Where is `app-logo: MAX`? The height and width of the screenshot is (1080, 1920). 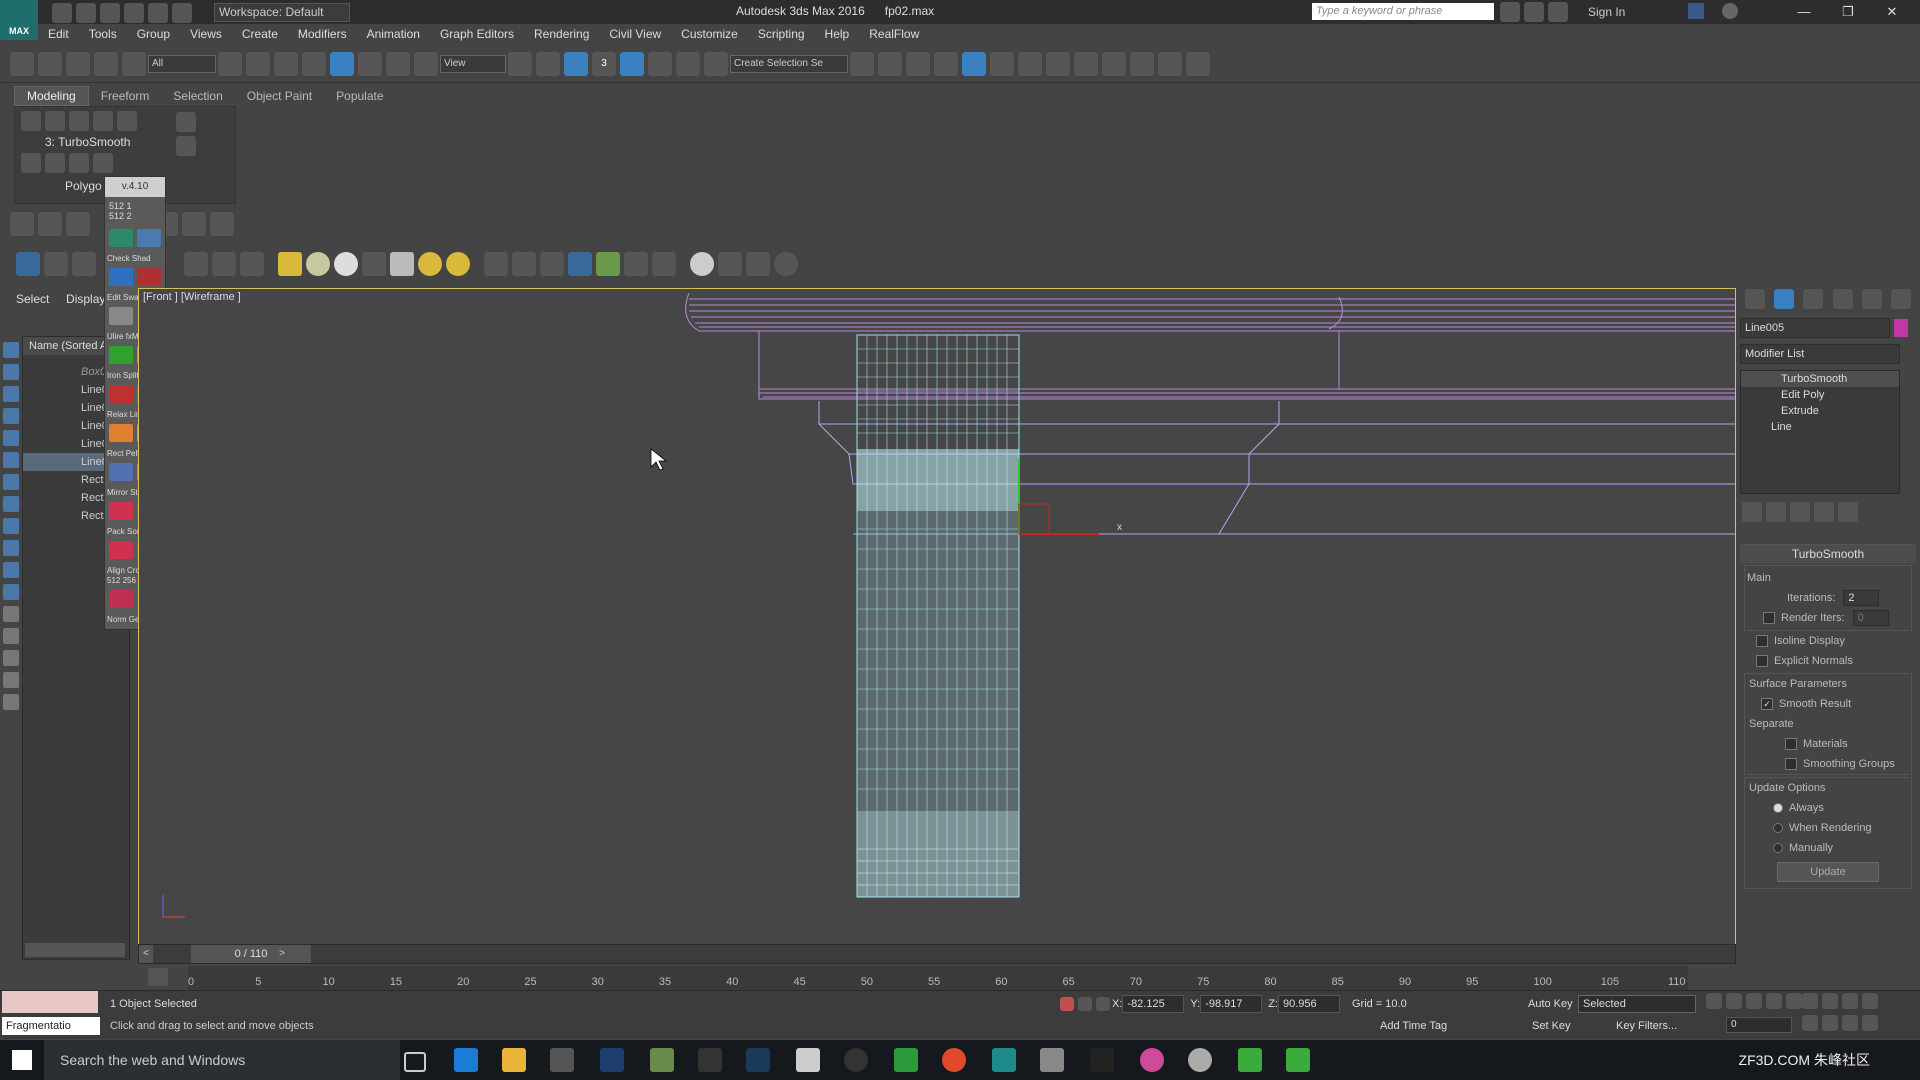
app-logo: MAX is located at coordinates (19, 20).